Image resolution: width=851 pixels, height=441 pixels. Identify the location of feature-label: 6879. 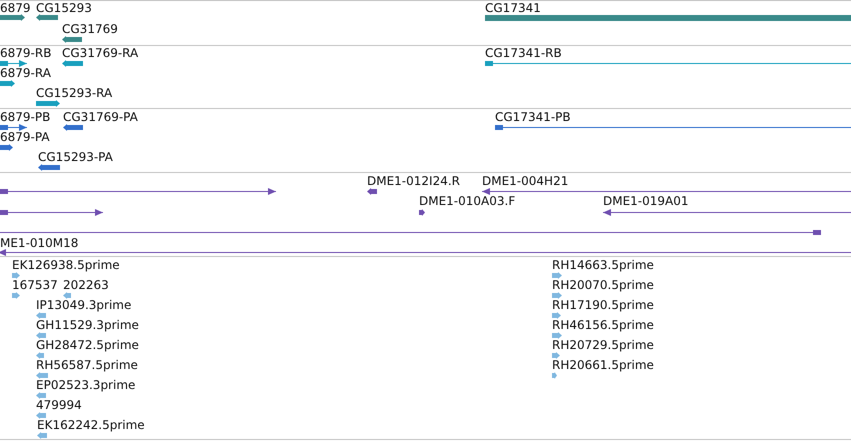
(15, 8).